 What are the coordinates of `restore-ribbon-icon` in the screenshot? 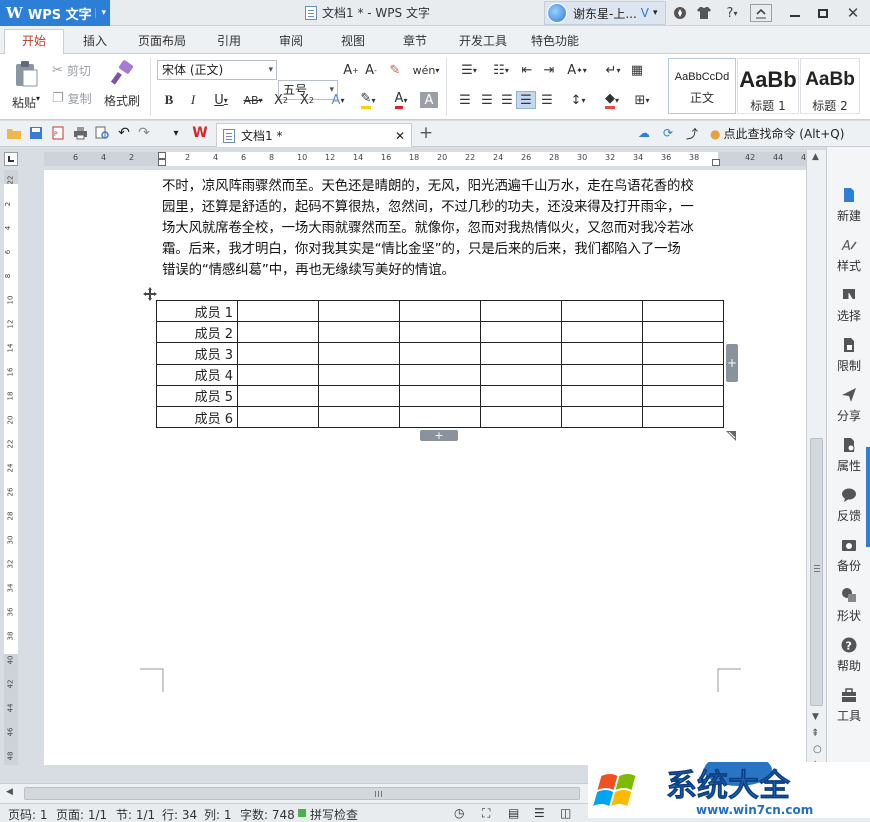 It's located at (761, 13).